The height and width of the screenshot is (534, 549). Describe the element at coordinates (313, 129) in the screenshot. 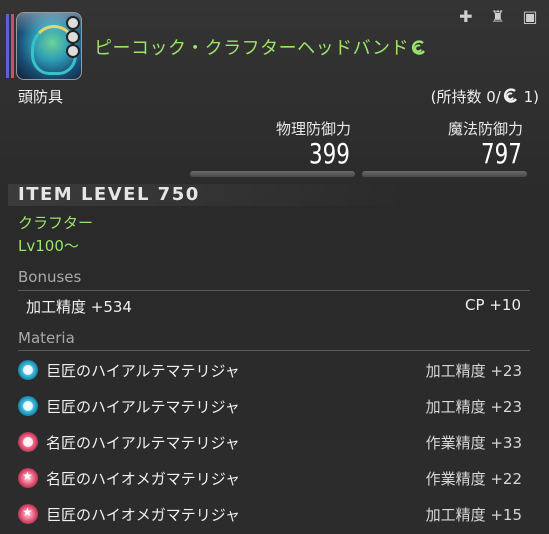

I see `physical-defense-label: 物理防御力` at that location.